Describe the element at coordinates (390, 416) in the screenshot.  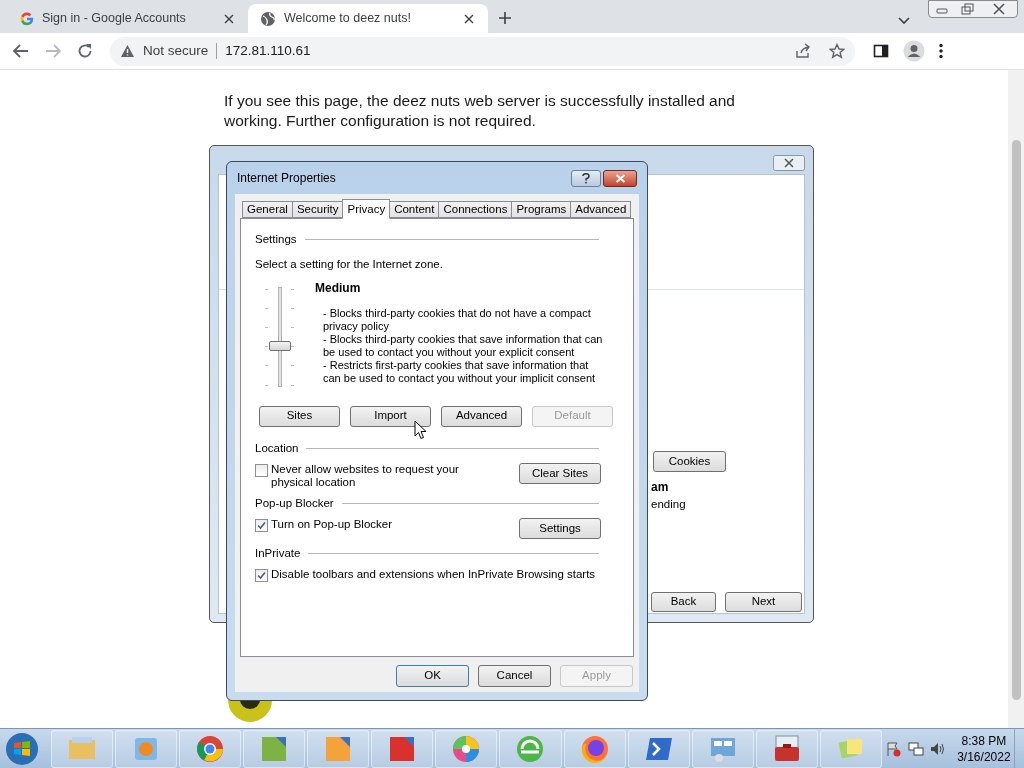
I see `dialog-button: Import` at that location.